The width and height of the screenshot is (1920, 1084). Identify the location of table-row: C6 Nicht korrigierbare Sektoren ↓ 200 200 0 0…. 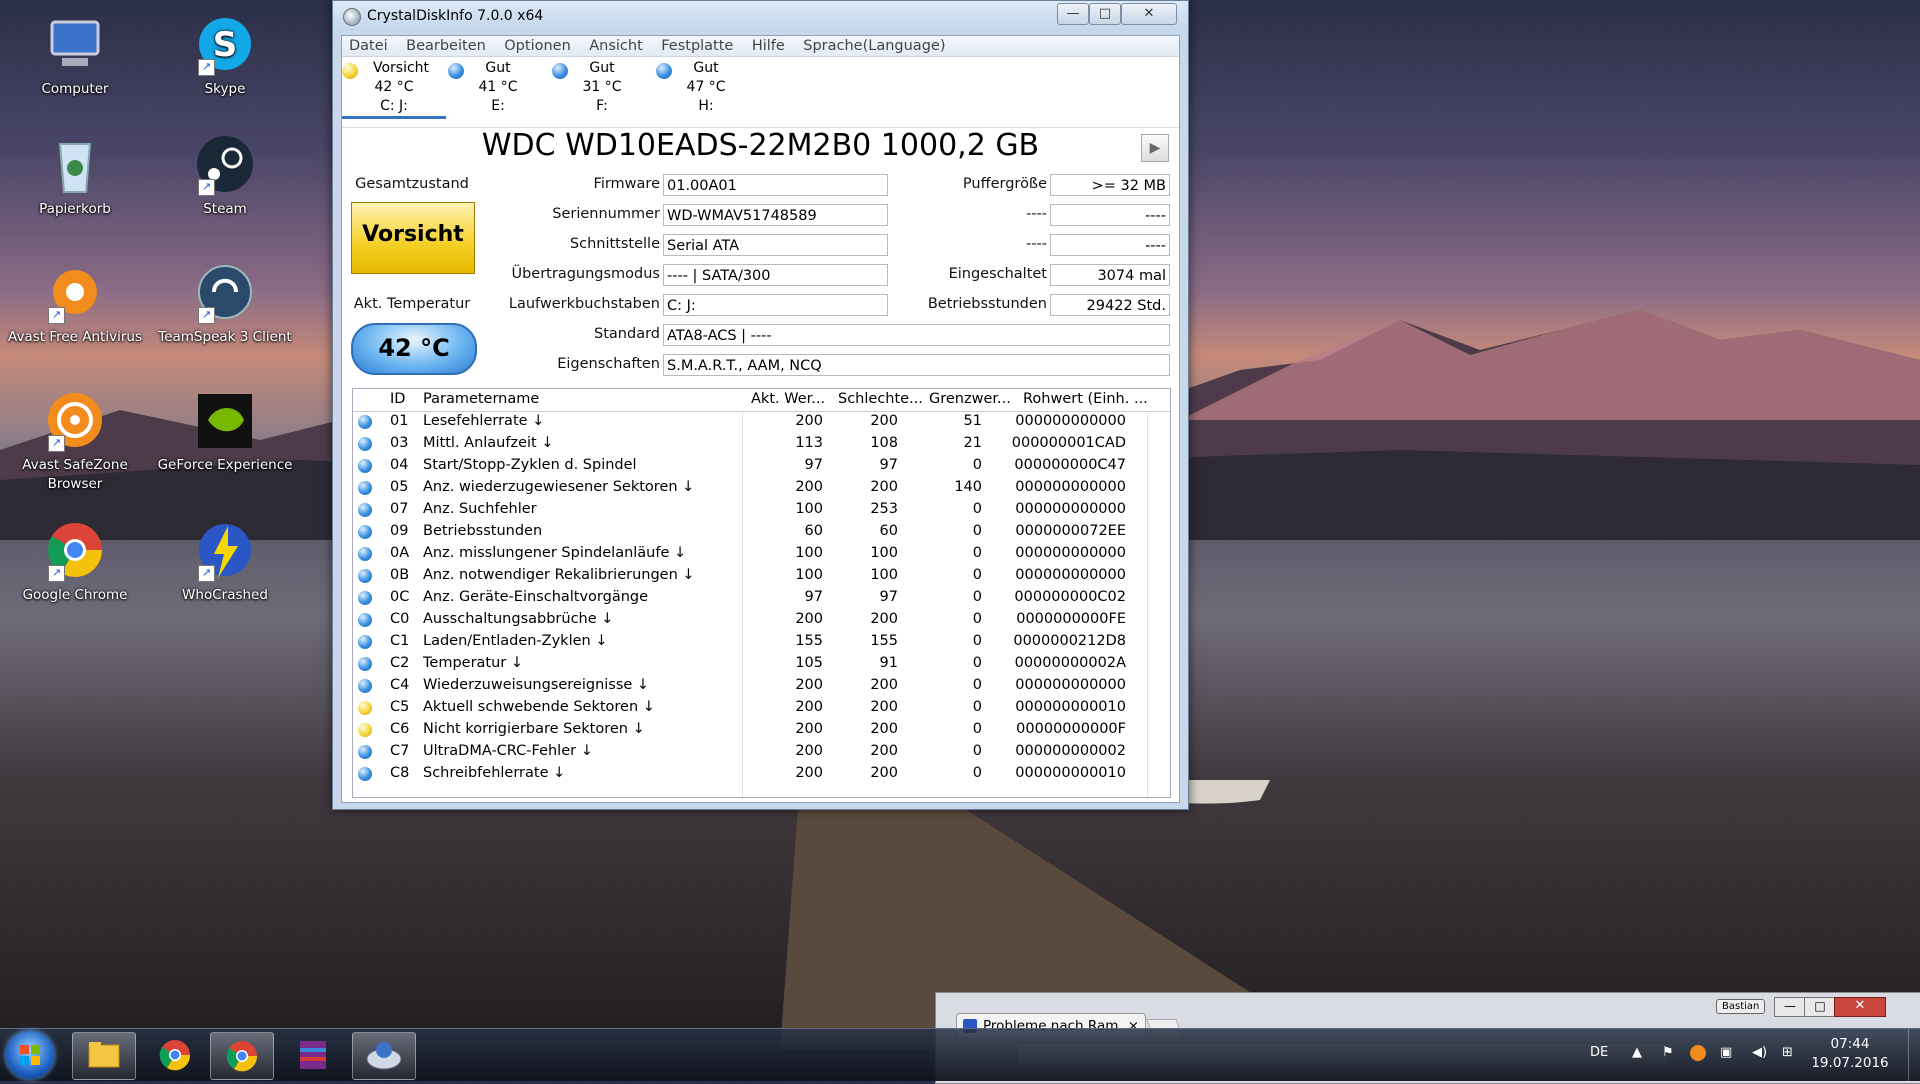
(761, 730).